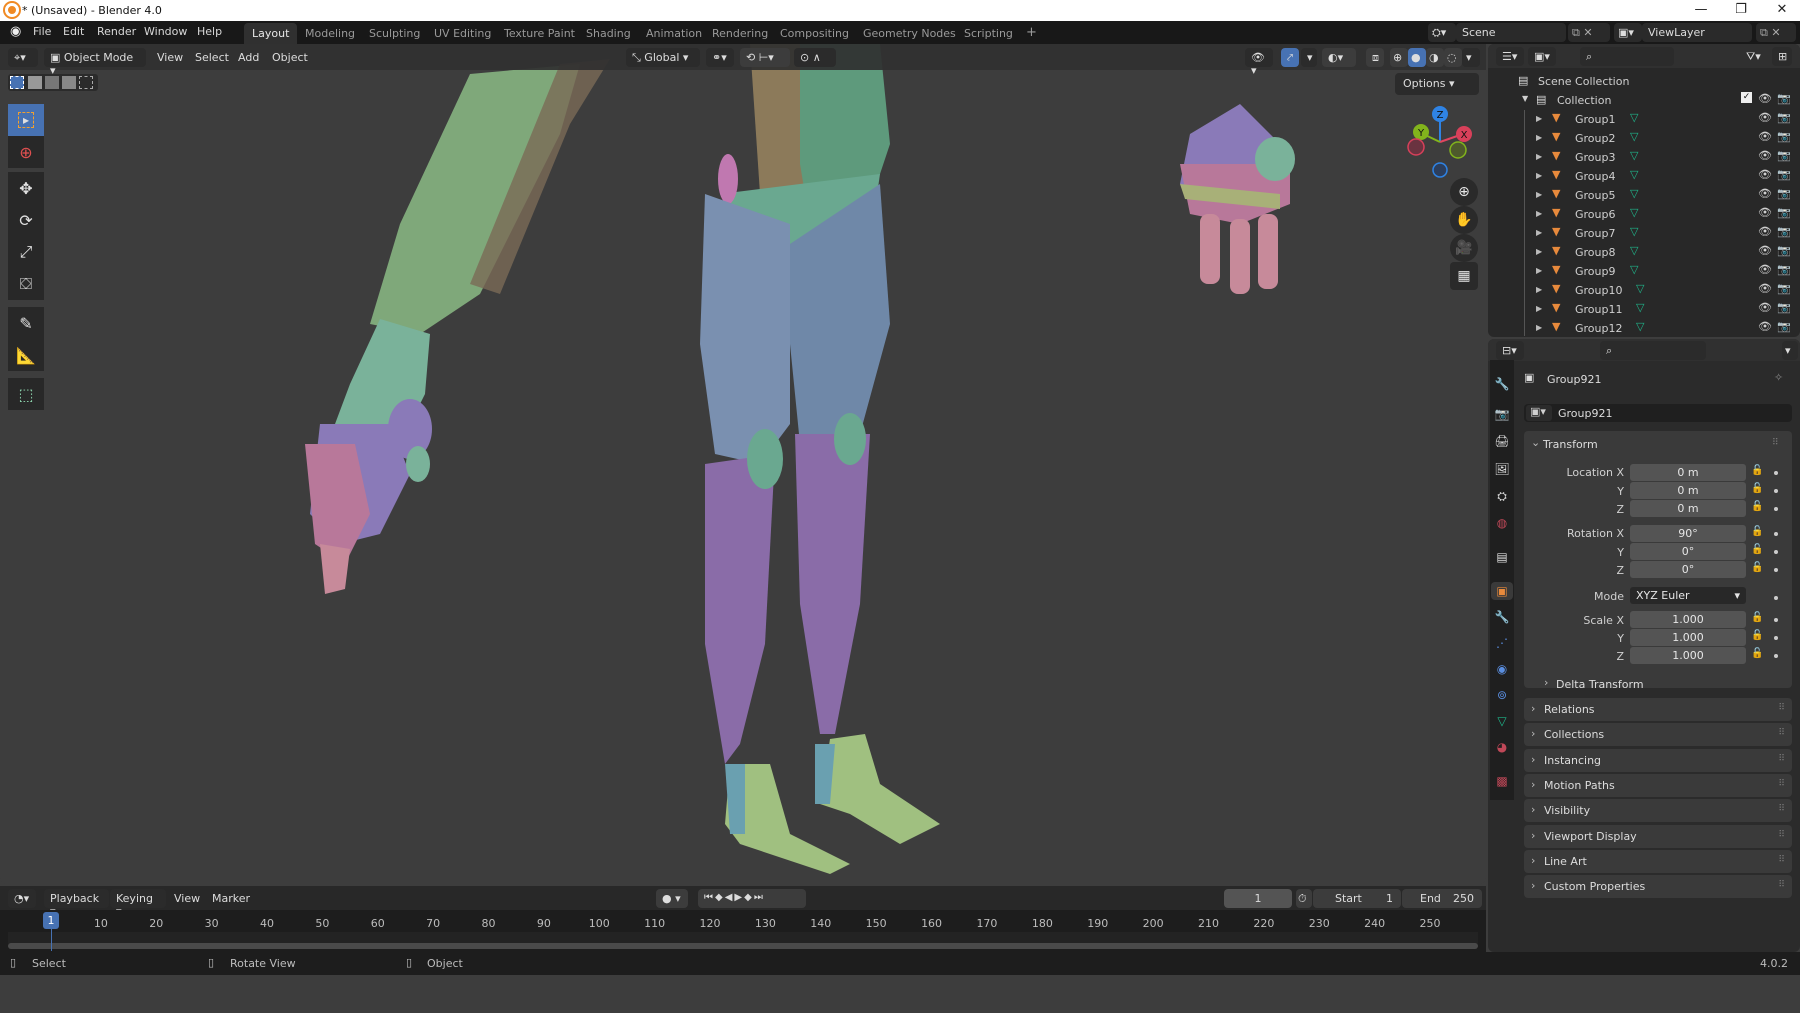  What do you see at coordinates (394, 33) in the screenshot?
I see `tab-sculpting: Sculpting` at bounding box center [394, 33].